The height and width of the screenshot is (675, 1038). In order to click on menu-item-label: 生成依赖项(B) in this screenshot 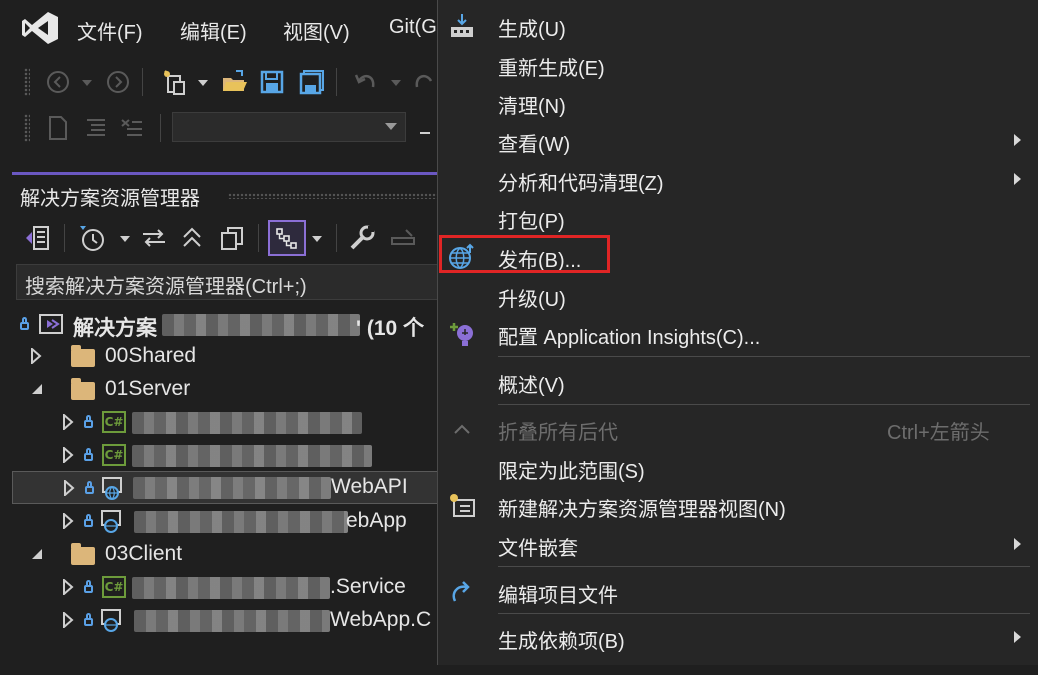, I will do `click(561, 642)`.